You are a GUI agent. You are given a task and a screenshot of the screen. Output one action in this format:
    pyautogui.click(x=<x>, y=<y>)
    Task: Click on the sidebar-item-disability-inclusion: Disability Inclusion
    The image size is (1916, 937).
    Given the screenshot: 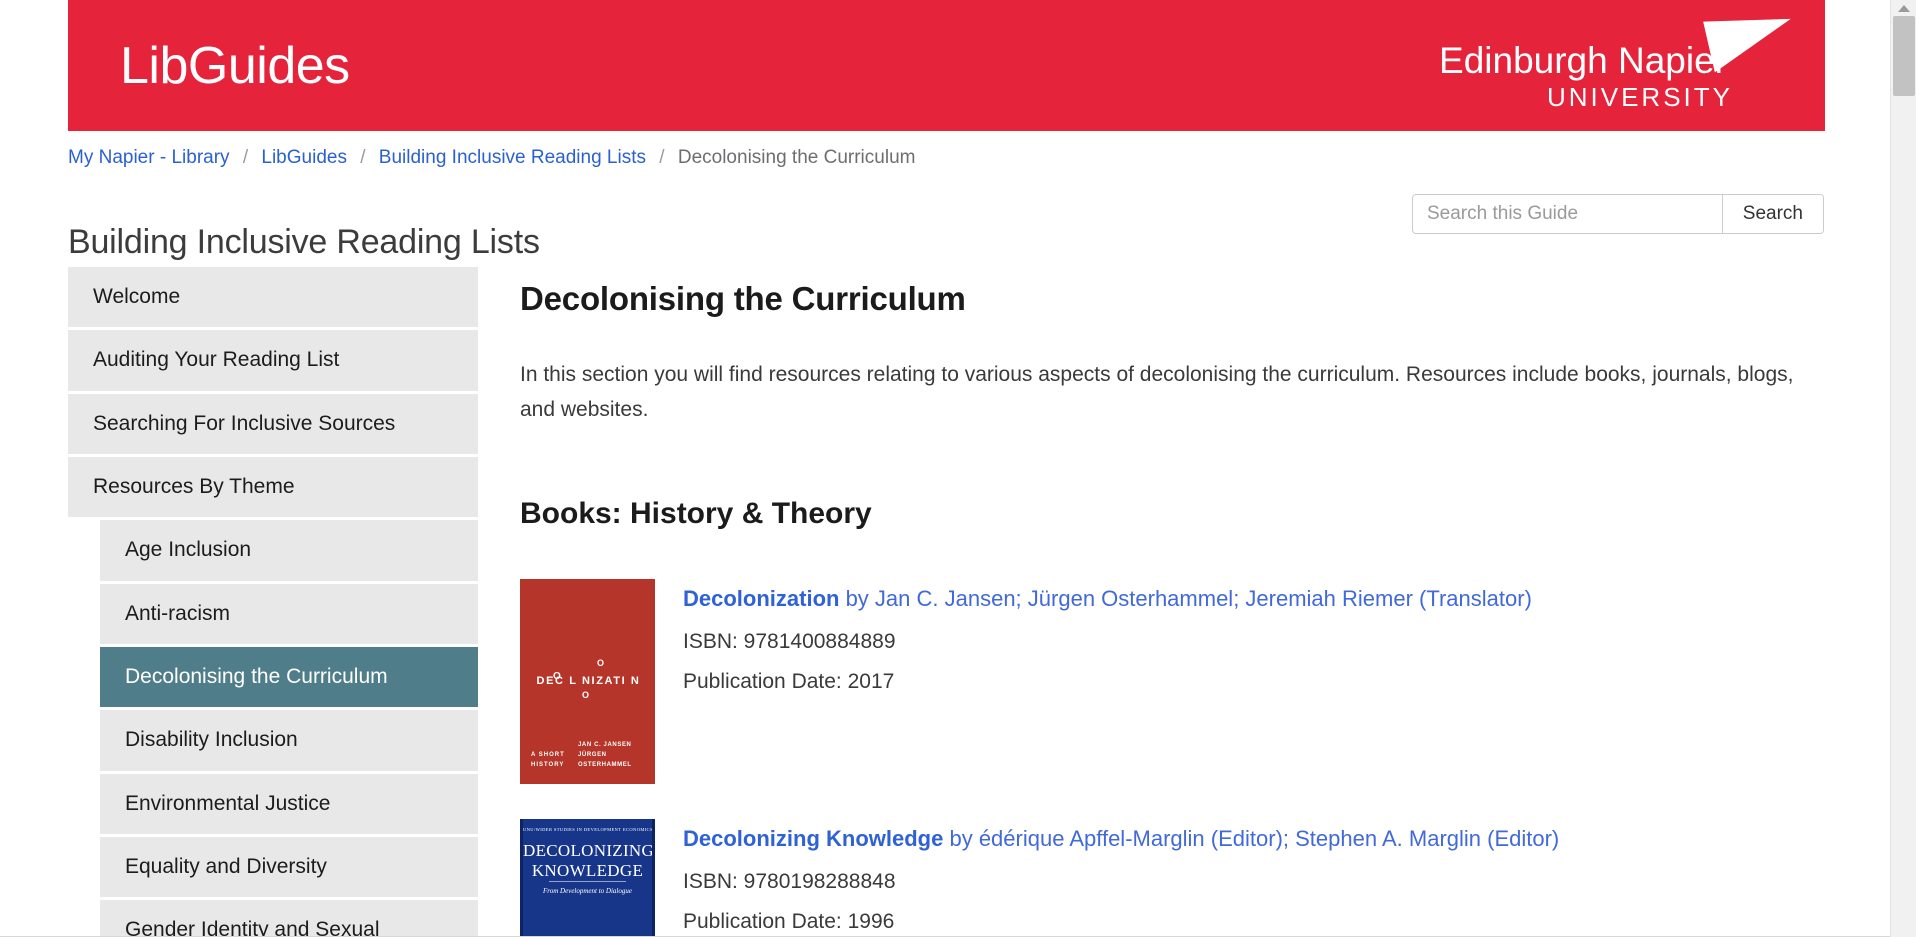 What is the action you would take?
    pyautogui.click(x=289, y=740)
    